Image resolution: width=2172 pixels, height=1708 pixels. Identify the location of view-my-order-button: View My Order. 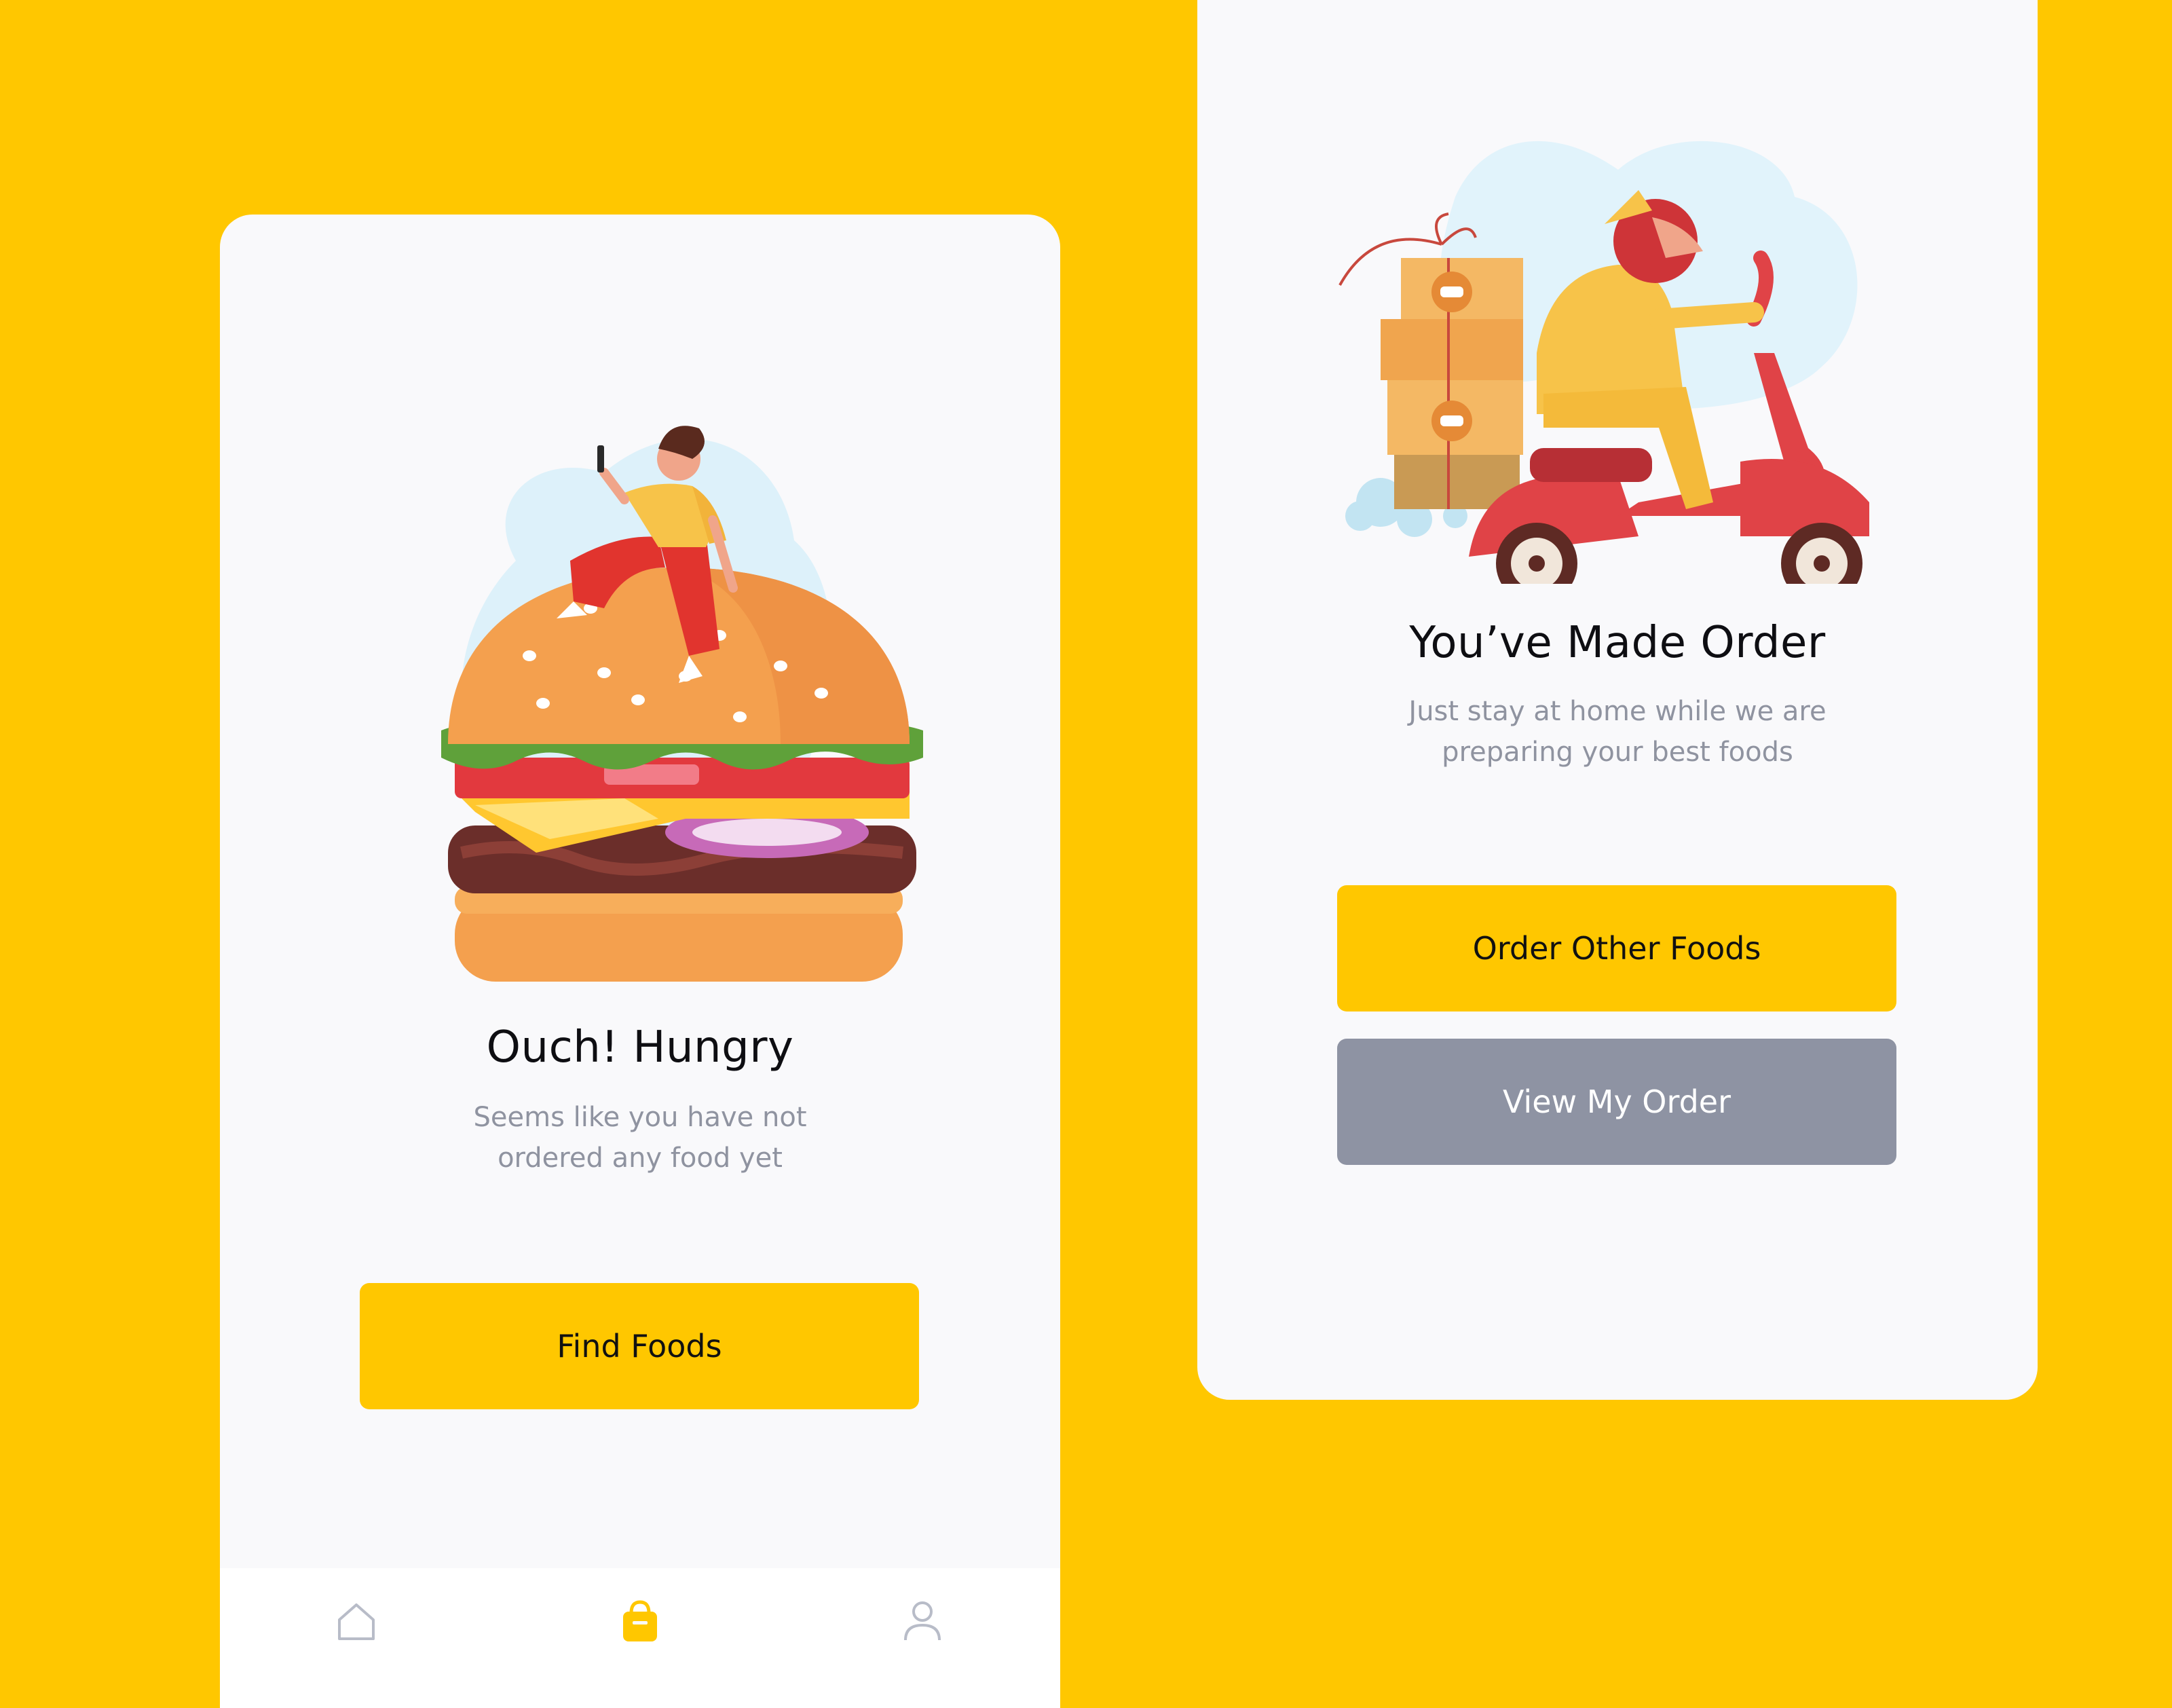
(1616, 1102).